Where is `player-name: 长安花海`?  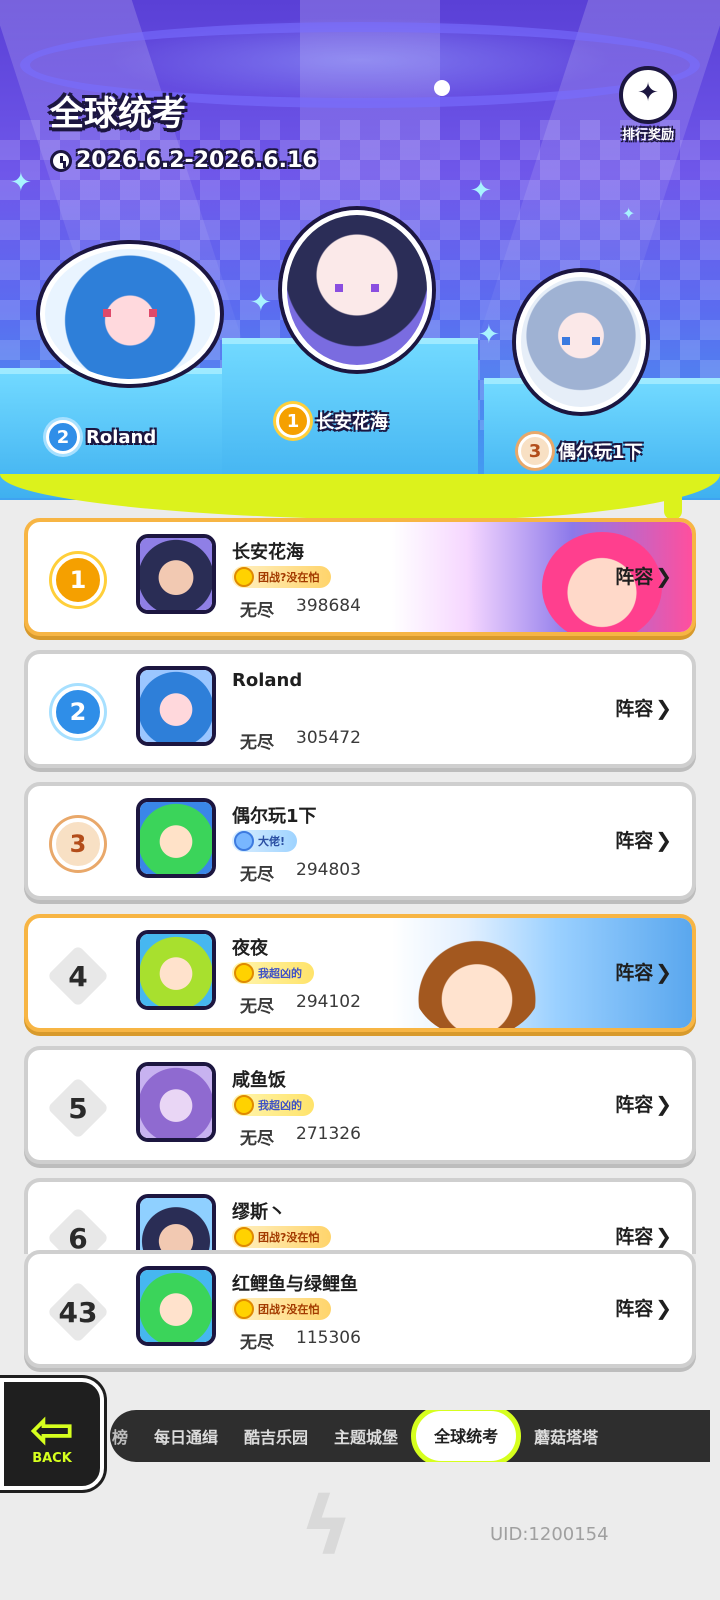
player-name: 长安花海 is located at coordinates (268, 552).